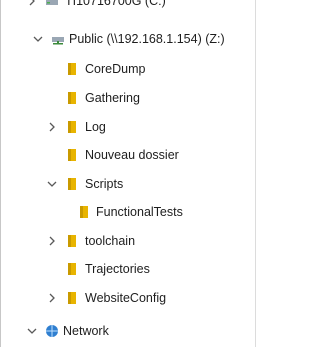  I want to click on tree-item-network: Network, so click(128, 331).